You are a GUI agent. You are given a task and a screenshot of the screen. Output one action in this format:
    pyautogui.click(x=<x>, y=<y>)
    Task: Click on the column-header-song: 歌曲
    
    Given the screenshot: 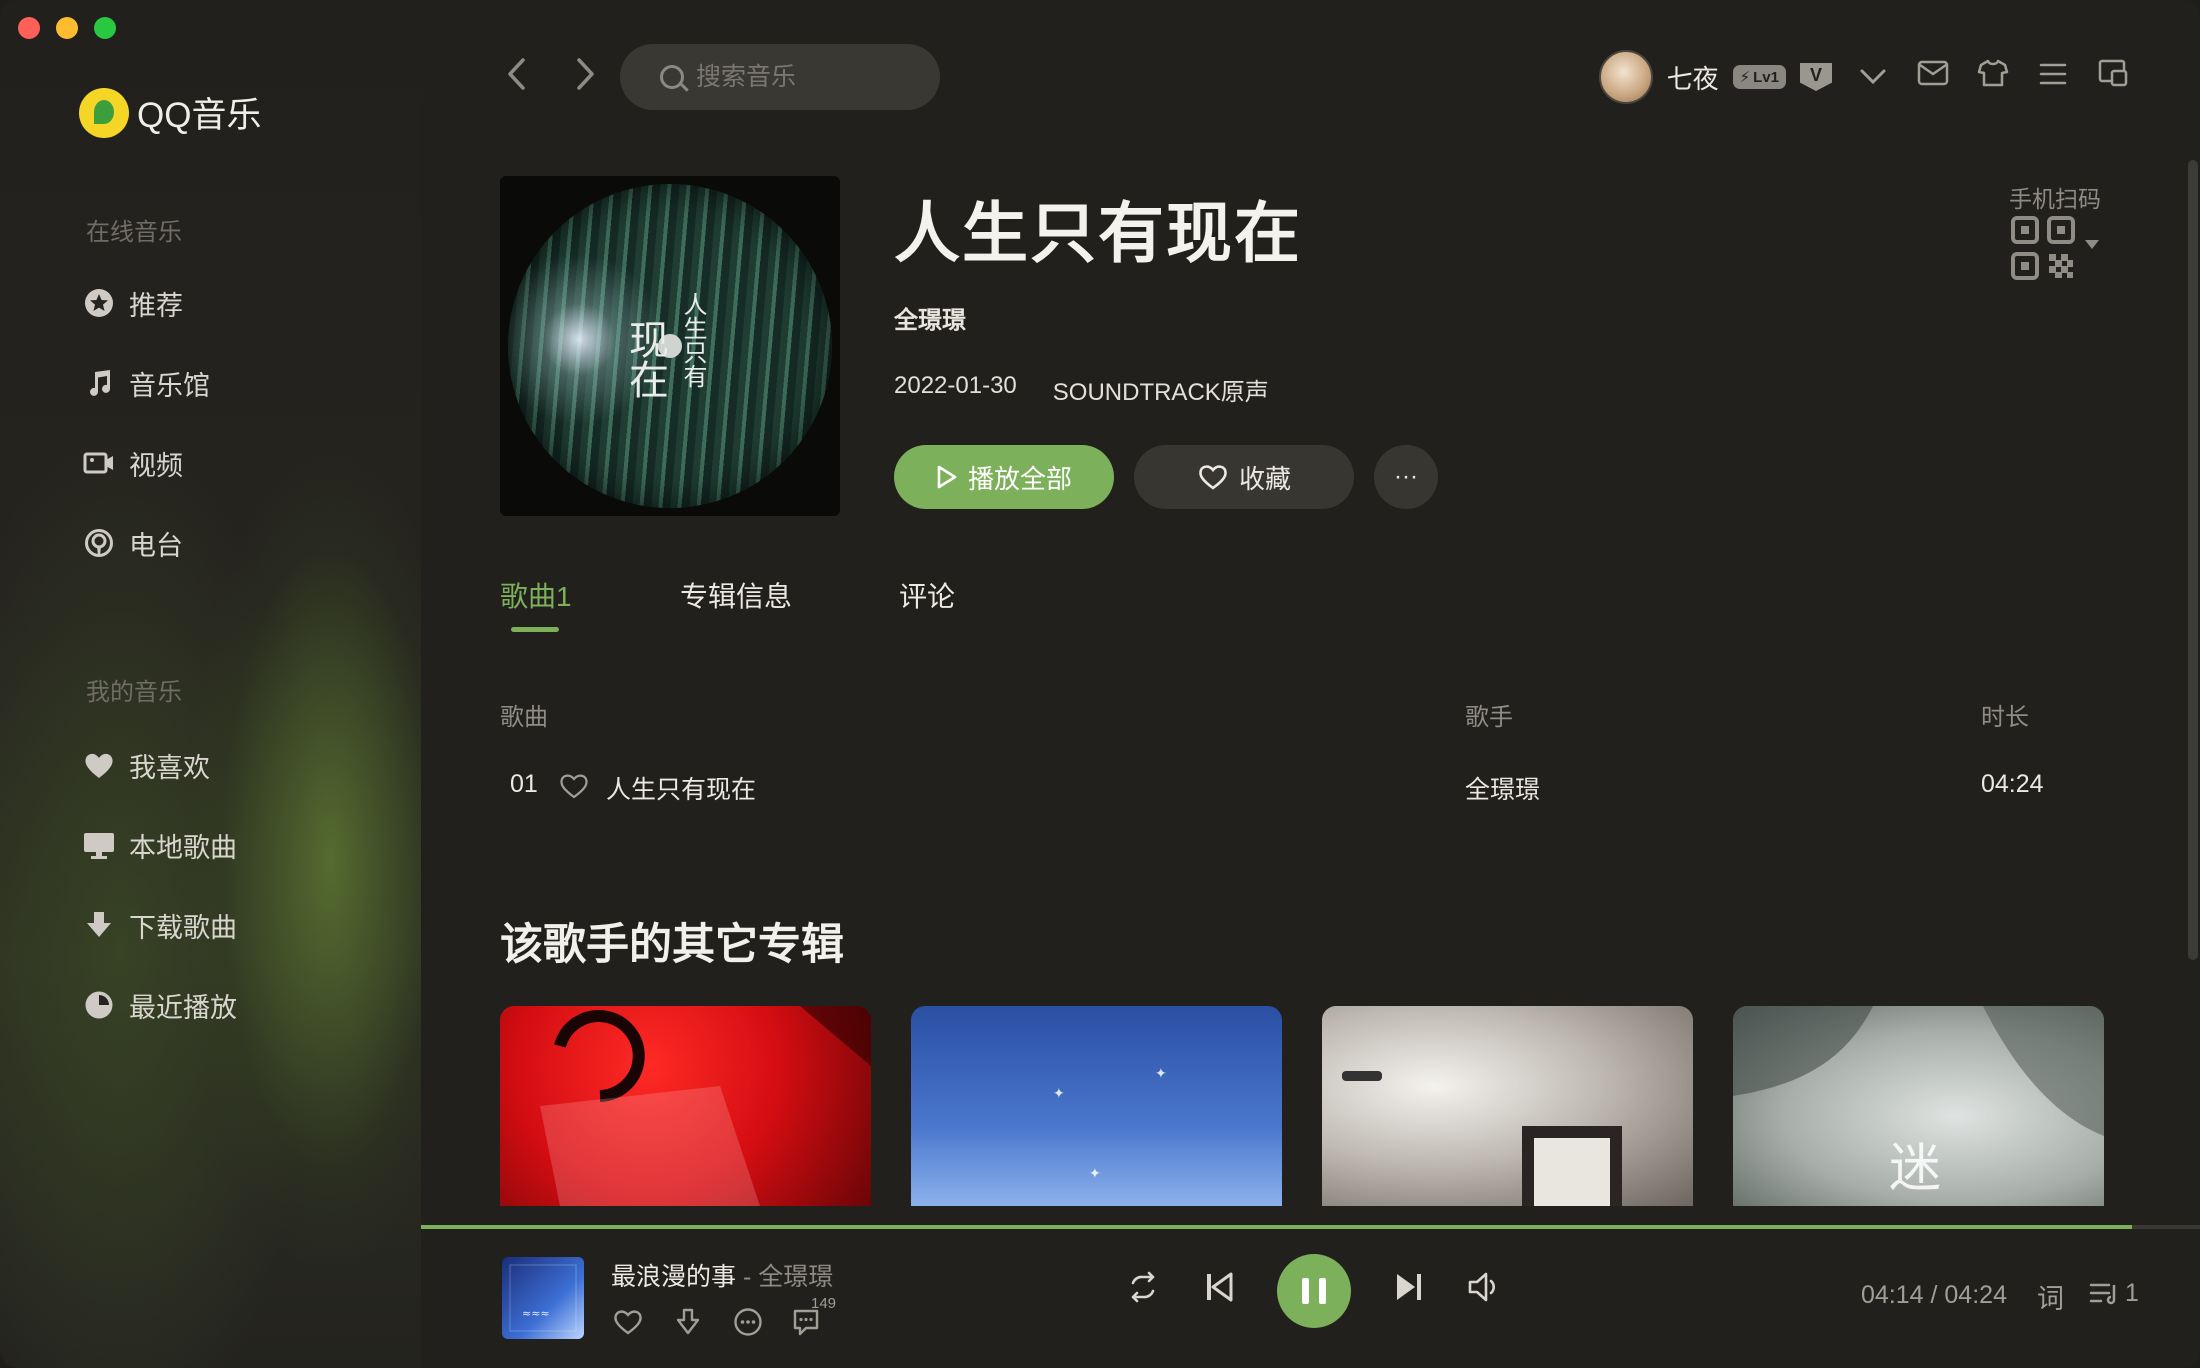 What is the action you would take?
    pyautogui.click(x=524, y=714)
    